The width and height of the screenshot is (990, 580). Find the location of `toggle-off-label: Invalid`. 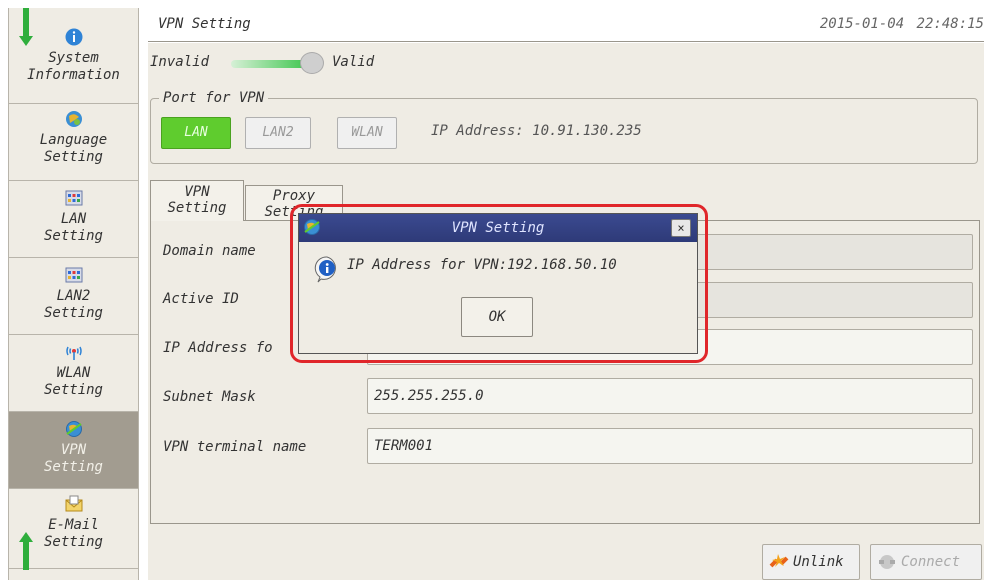

toggle-off-label: Invalid is located at coordinates (180, 62).